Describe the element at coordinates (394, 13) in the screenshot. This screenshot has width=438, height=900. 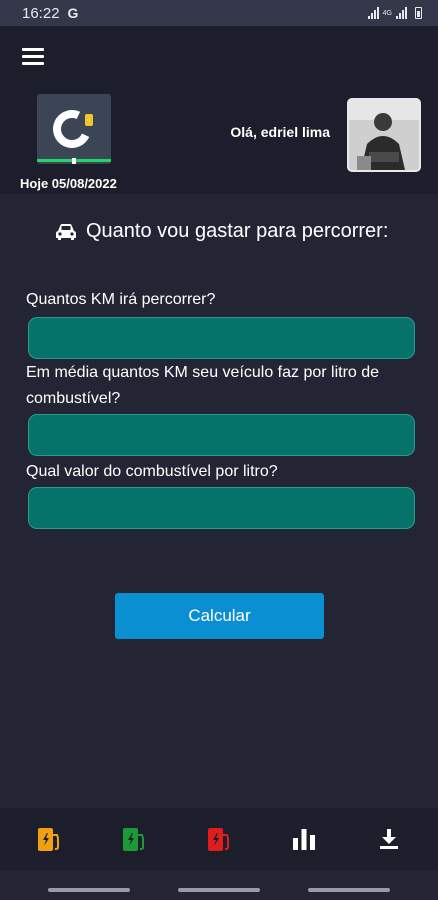
I see `status-icons: 4G` at that location.